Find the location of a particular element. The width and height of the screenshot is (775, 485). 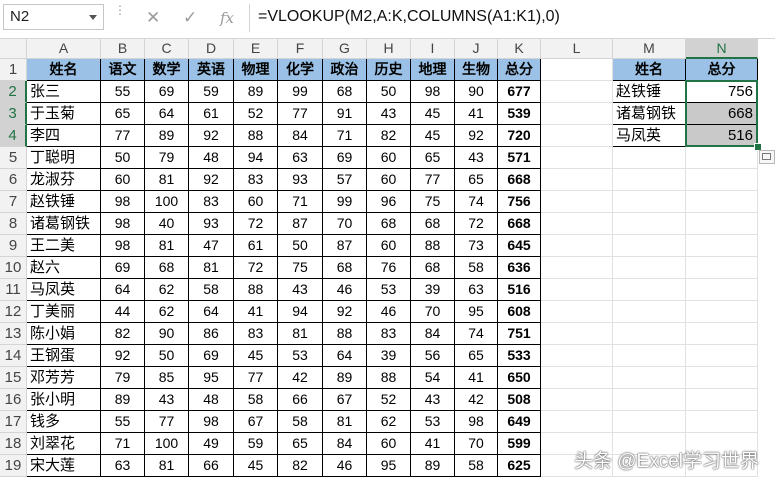

total-cell: 625 is located at coordinates (519, 466).